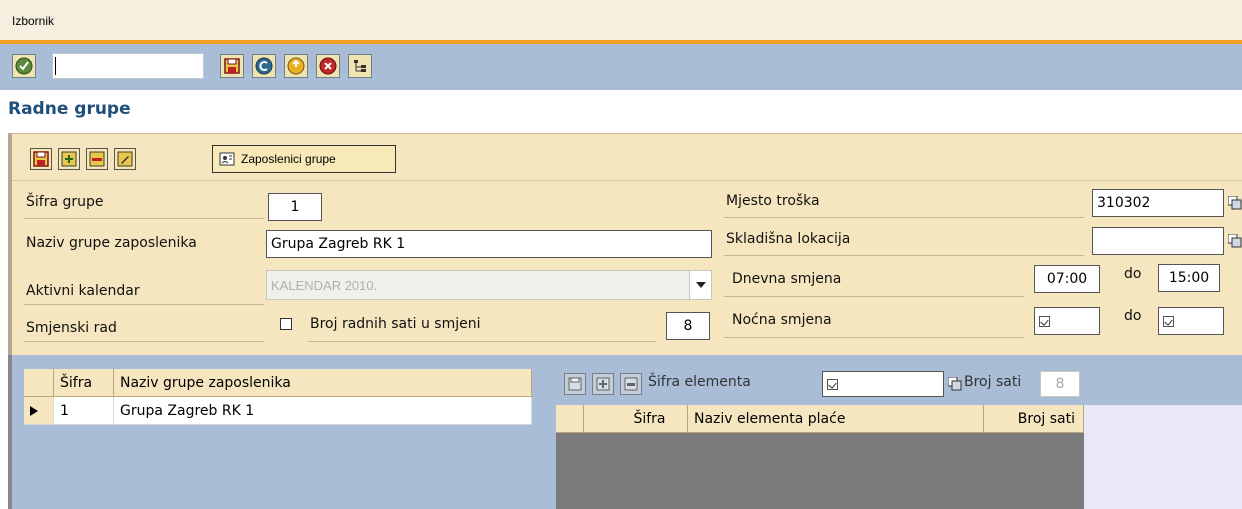 Image resolution: width=1242 pixels, height=509 pixels. I want to click on night-shift-from-field, so click(1067, 321).